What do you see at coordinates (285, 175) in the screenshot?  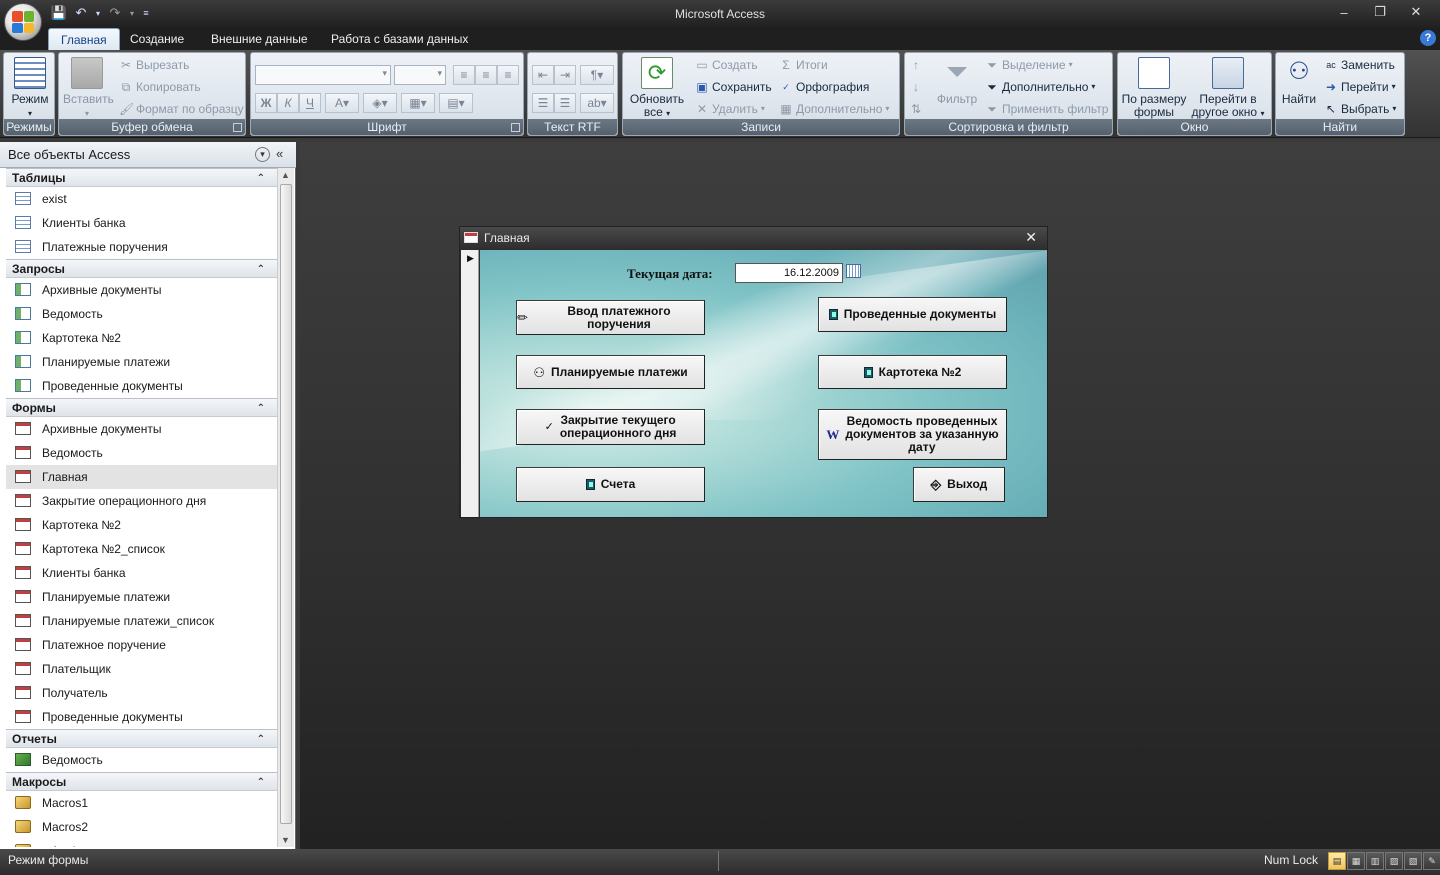 I see `scroll-up-icon: ▲` at bounding box center [285, 175].